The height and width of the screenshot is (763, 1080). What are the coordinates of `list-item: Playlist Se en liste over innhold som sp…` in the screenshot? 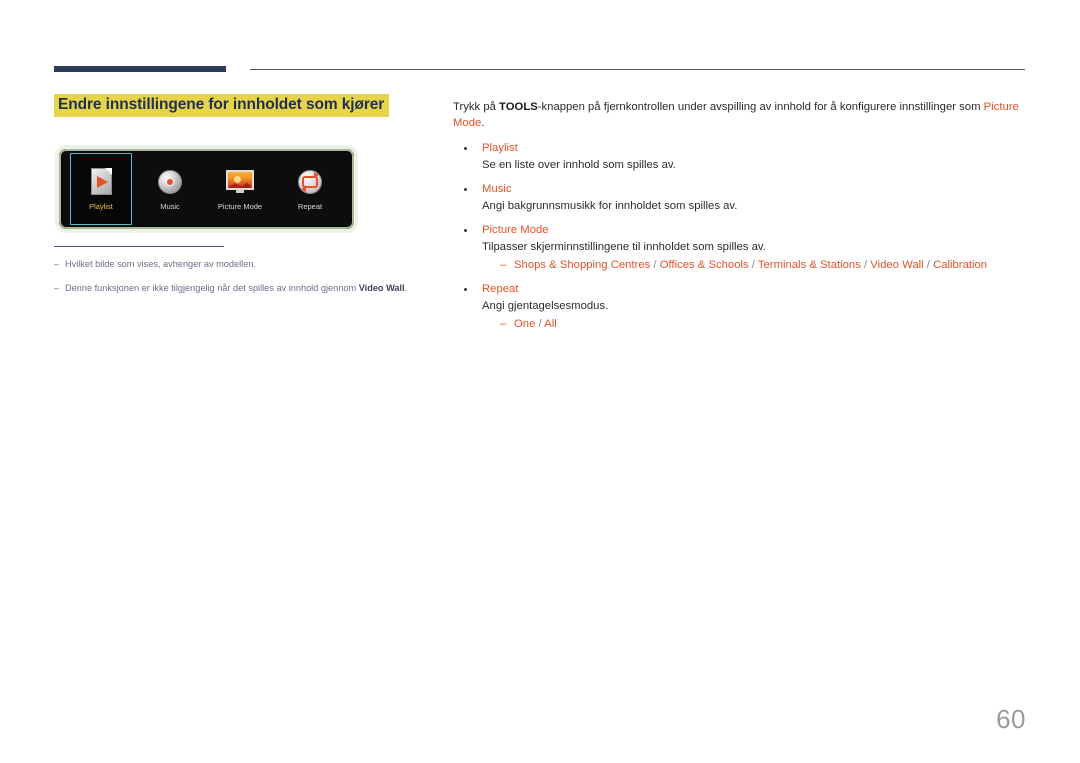 It's located at (739, 156).